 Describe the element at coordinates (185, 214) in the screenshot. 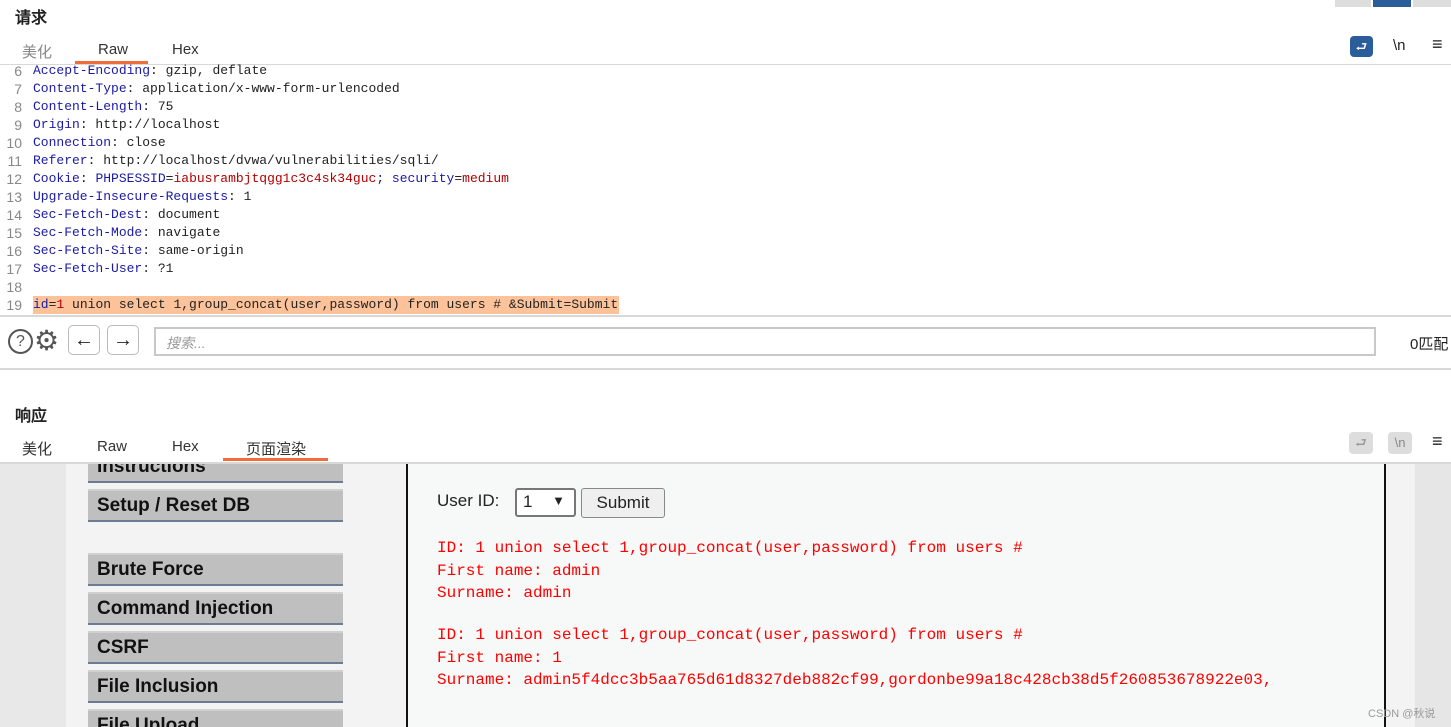

I see `header-value: document` at that location.